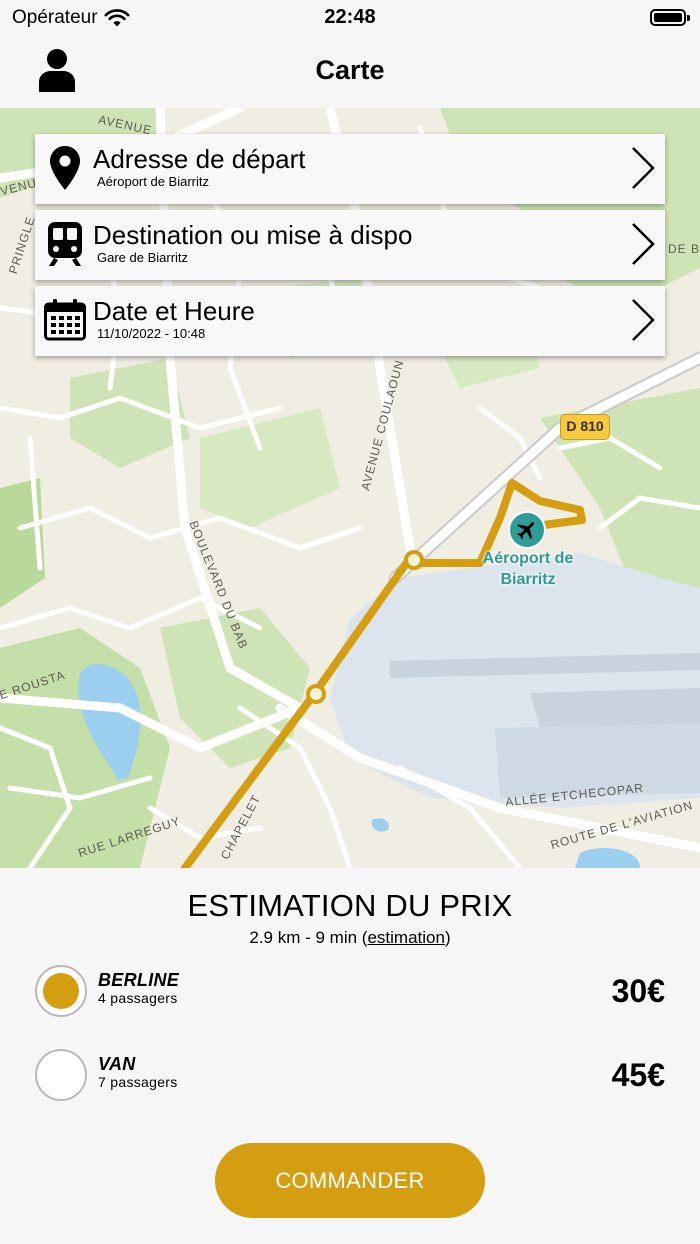 Image resolution: width=700 pixels, height=1244 pixels. Describe the element at coordinates (303, 937) in the screenshot. I see `distance-duration: 2.9 km - 9 min` at that location.